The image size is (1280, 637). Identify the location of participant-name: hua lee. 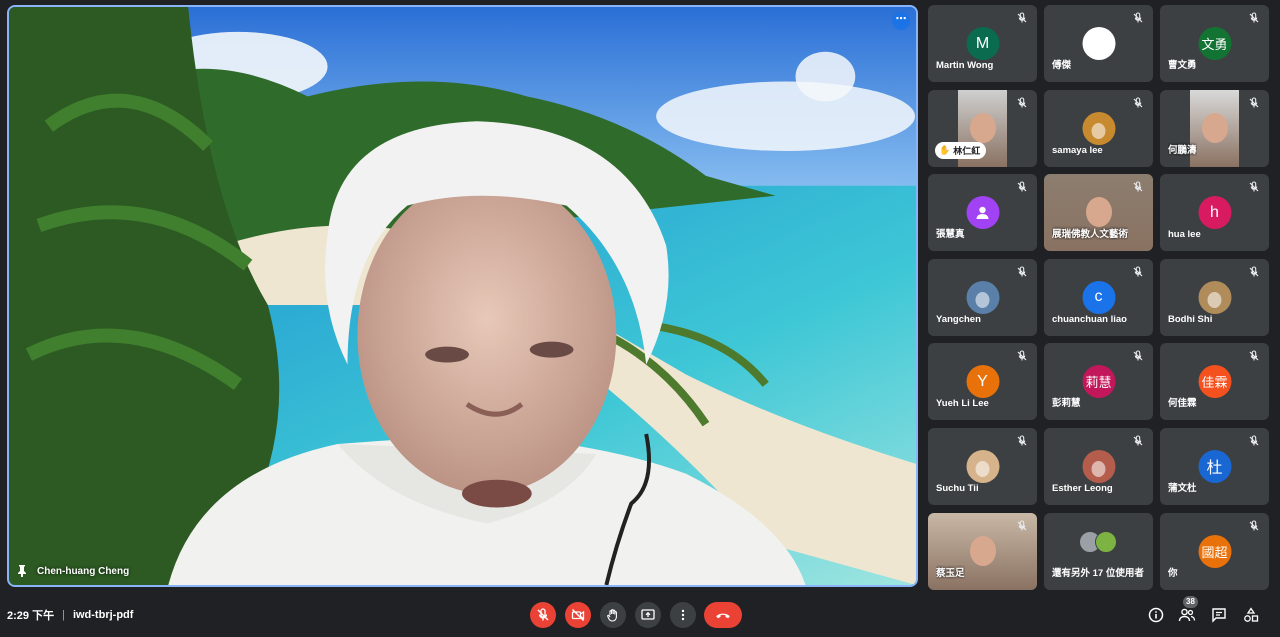
(1184, 235).